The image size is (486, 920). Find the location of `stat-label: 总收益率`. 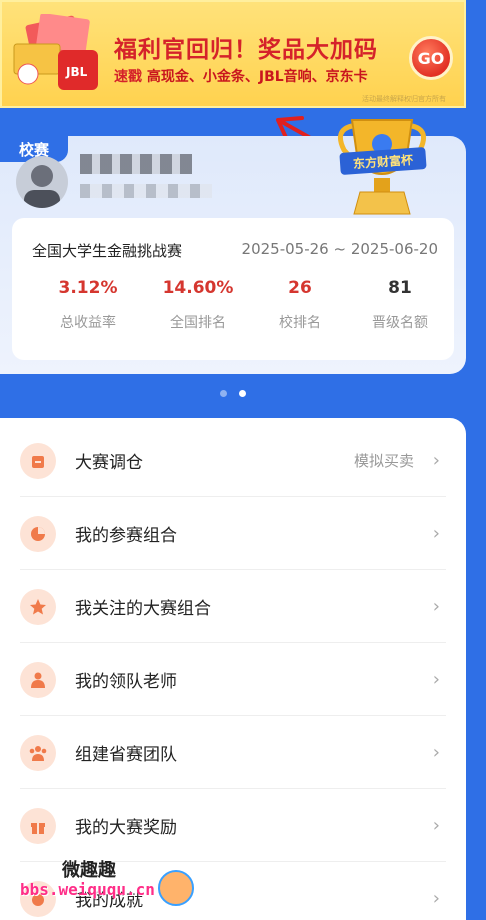

stat-label: 总收益率 is located at coordinates (88, 323).